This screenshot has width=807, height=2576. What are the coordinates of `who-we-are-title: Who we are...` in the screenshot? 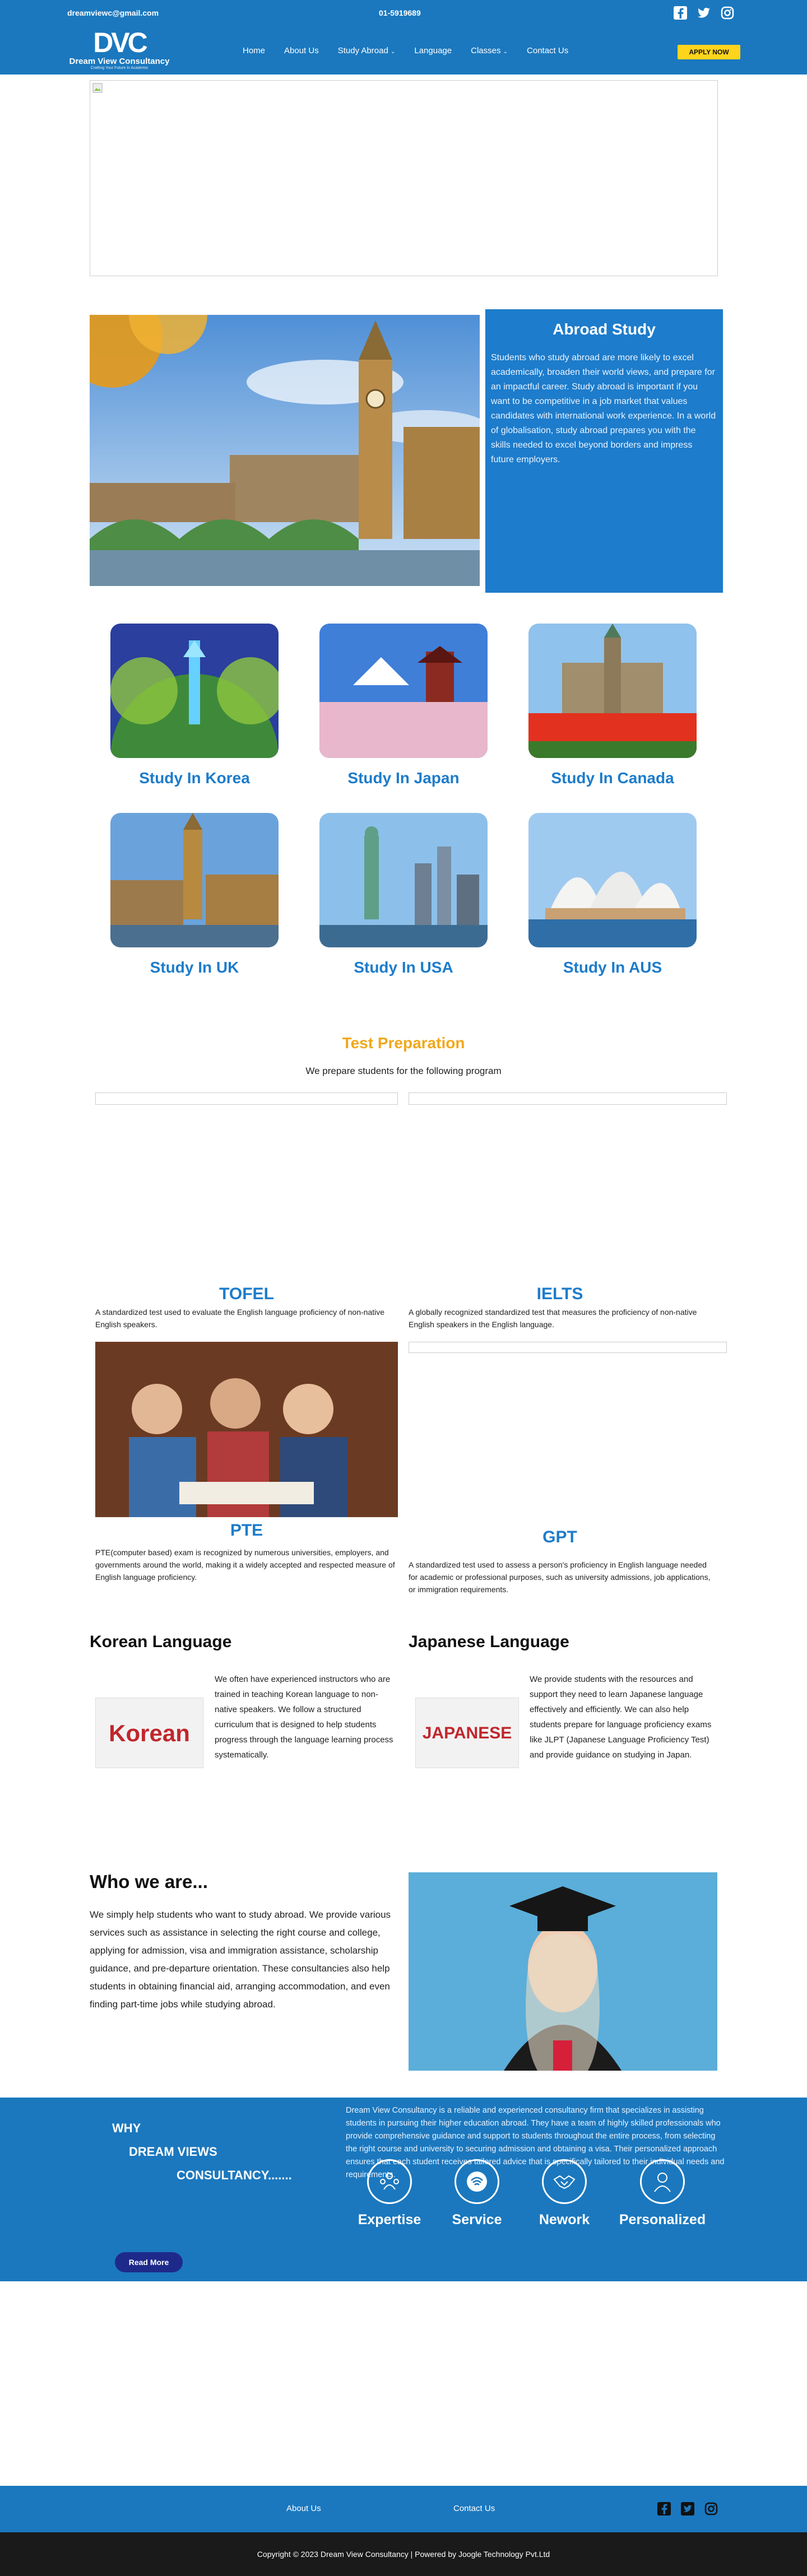 It's located at (149, 1882).